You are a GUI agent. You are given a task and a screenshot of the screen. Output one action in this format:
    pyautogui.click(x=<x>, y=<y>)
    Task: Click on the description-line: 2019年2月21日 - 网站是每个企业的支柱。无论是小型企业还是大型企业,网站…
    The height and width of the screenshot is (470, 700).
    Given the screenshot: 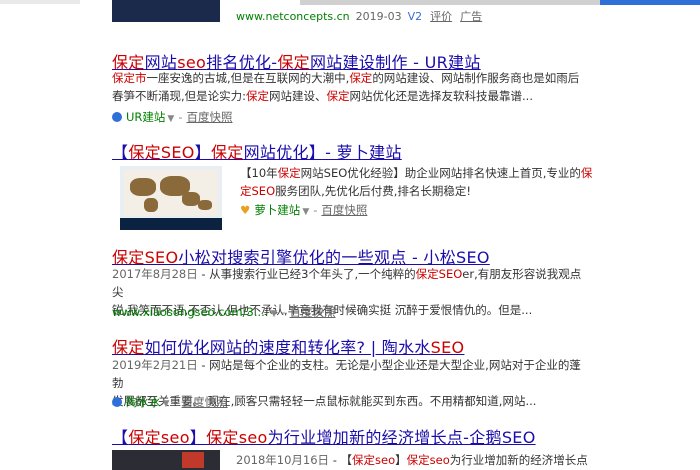 What is the action you would take?
    pyautogui.click(x=352, y=374)
    